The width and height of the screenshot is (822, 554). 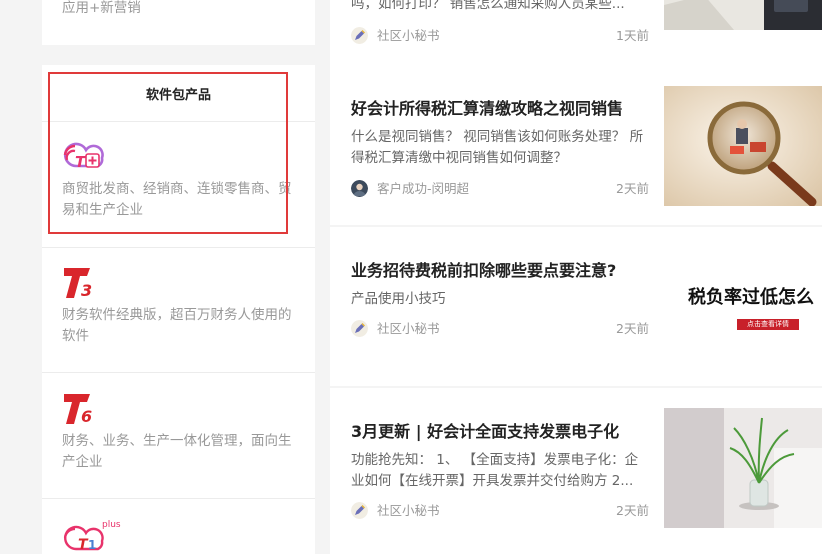 I want to click on product-desc: 商贸批发商、经销商、连锁零售商、贸易和生产企业, so click(x=177, y=199).